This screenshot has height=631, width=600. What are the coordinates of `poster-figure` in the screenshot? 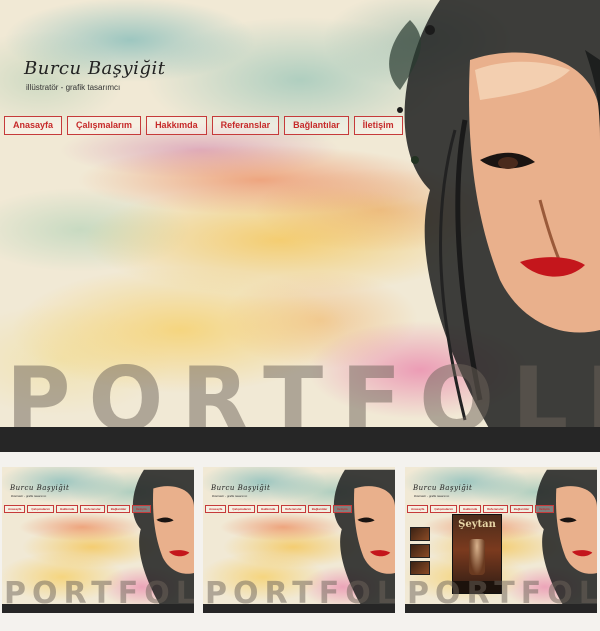 It's located at (477, 557).